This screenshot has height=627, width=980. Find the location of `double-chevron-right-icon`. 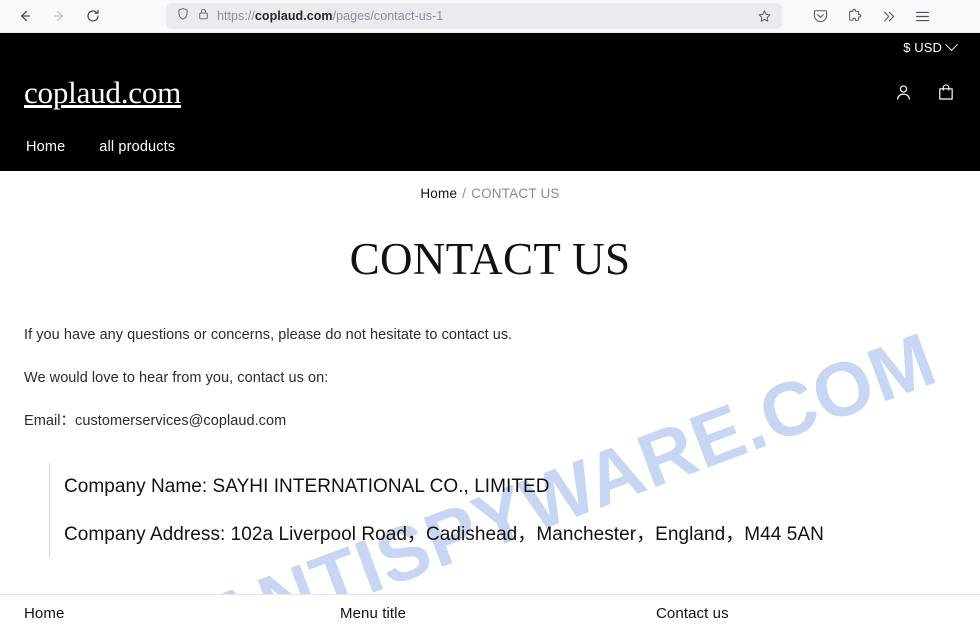

double-chevron-right-icon is located at coordinates (888, 16).